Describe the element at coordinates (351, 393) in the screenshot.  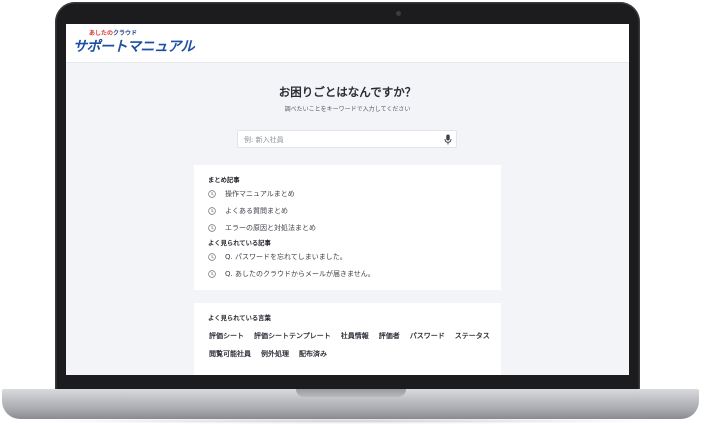
I see `laptop-notch` at that location.